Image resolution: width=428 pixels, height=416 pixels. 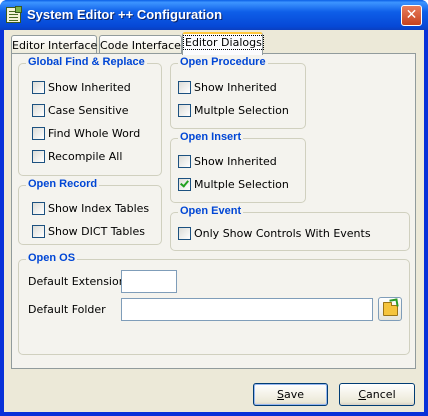 What do you see at coordinates (63, 184) in the screenshot?
I see `group-title: Open Record` at bounding box center [63, 184].